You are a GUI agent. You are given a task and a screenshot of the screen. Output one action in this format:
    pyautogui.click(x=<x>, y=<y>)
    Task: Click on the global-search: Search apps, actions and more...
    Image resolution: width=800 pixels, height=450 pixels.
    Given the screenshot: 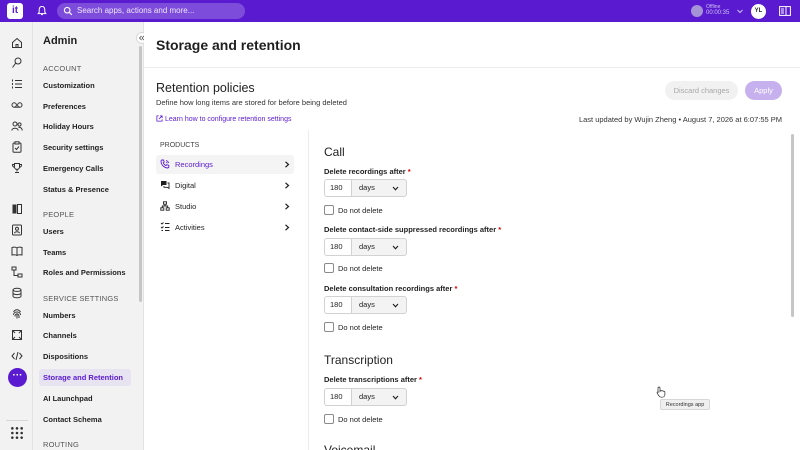 What is the action you would take?
    pyautogui.click(x=151, y=11)
    